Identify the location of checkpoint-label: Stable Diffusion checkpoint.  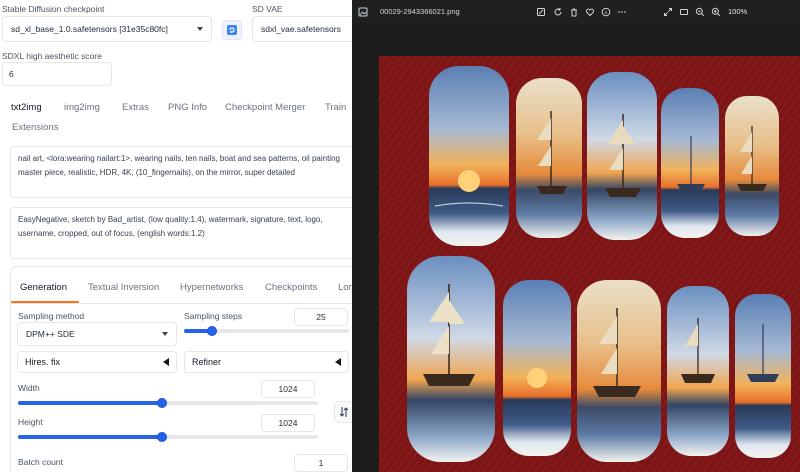
(53, 9).